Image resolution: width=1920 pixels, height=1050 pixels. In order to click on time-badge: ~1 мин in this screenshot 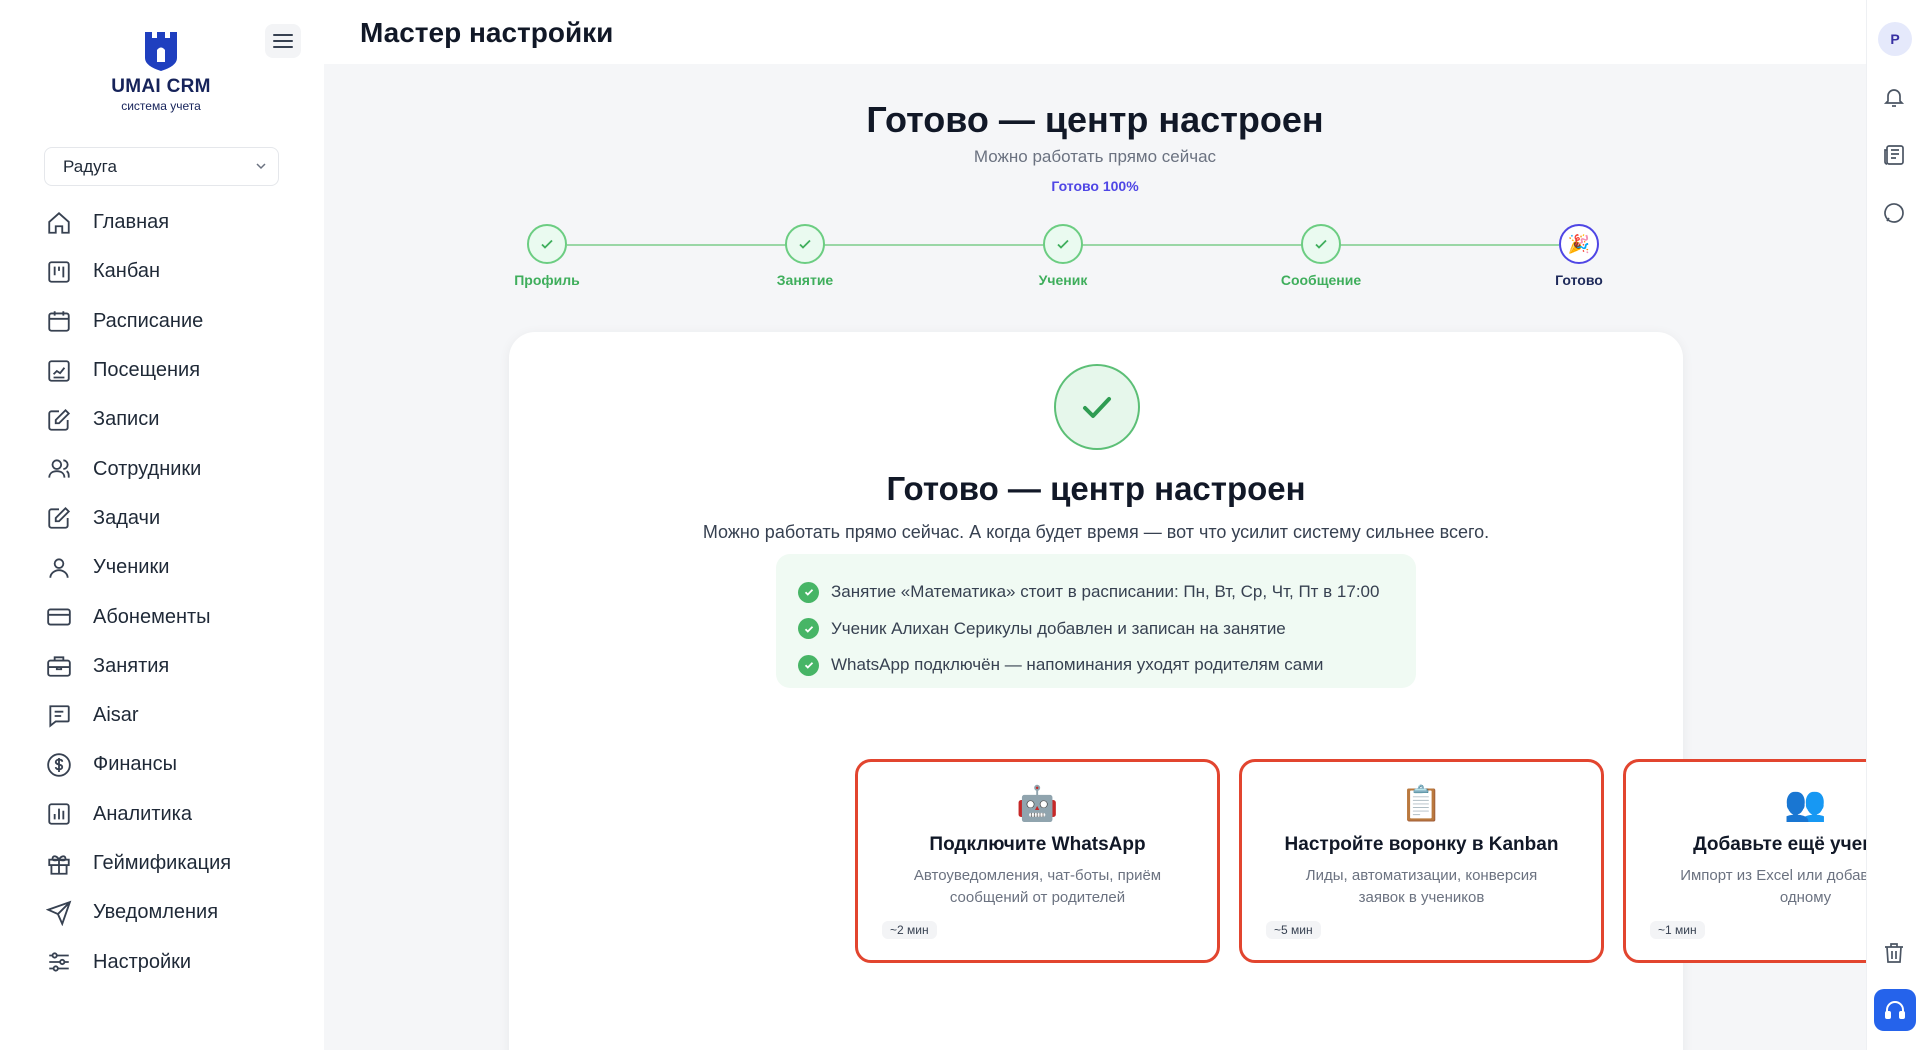, I will do `click(1677, 930)`.